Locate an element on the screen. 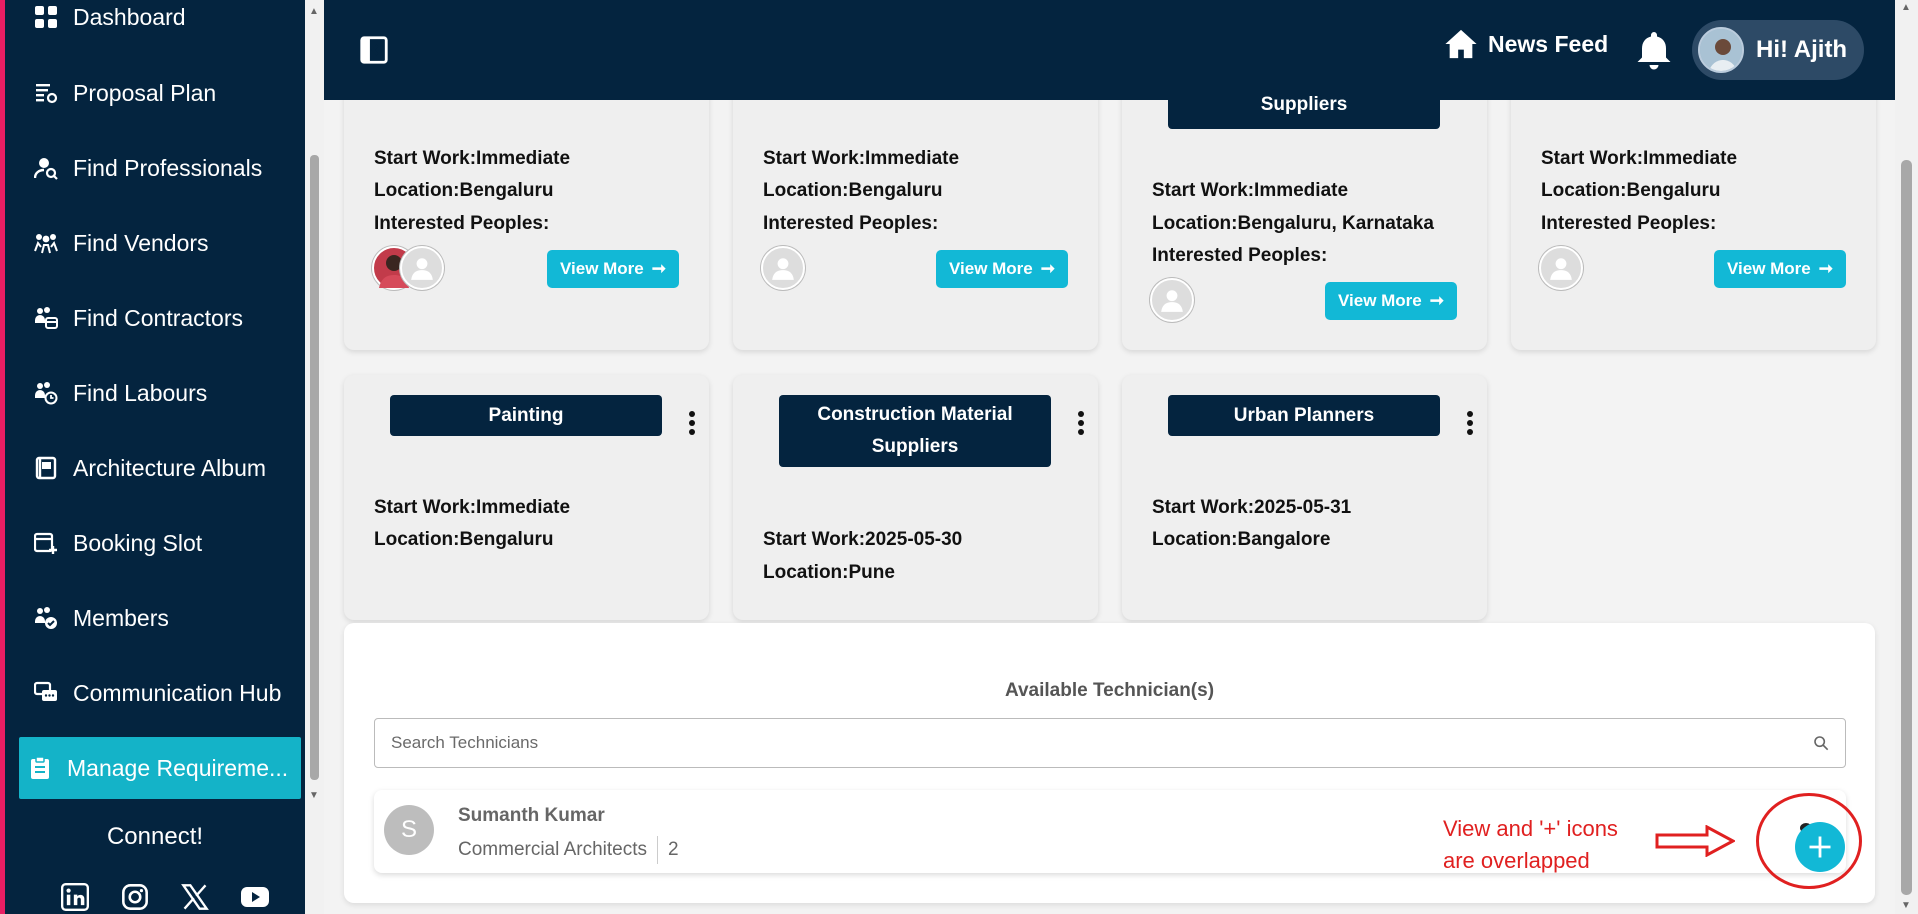  chat-icon is located at coordinates (46, 693).